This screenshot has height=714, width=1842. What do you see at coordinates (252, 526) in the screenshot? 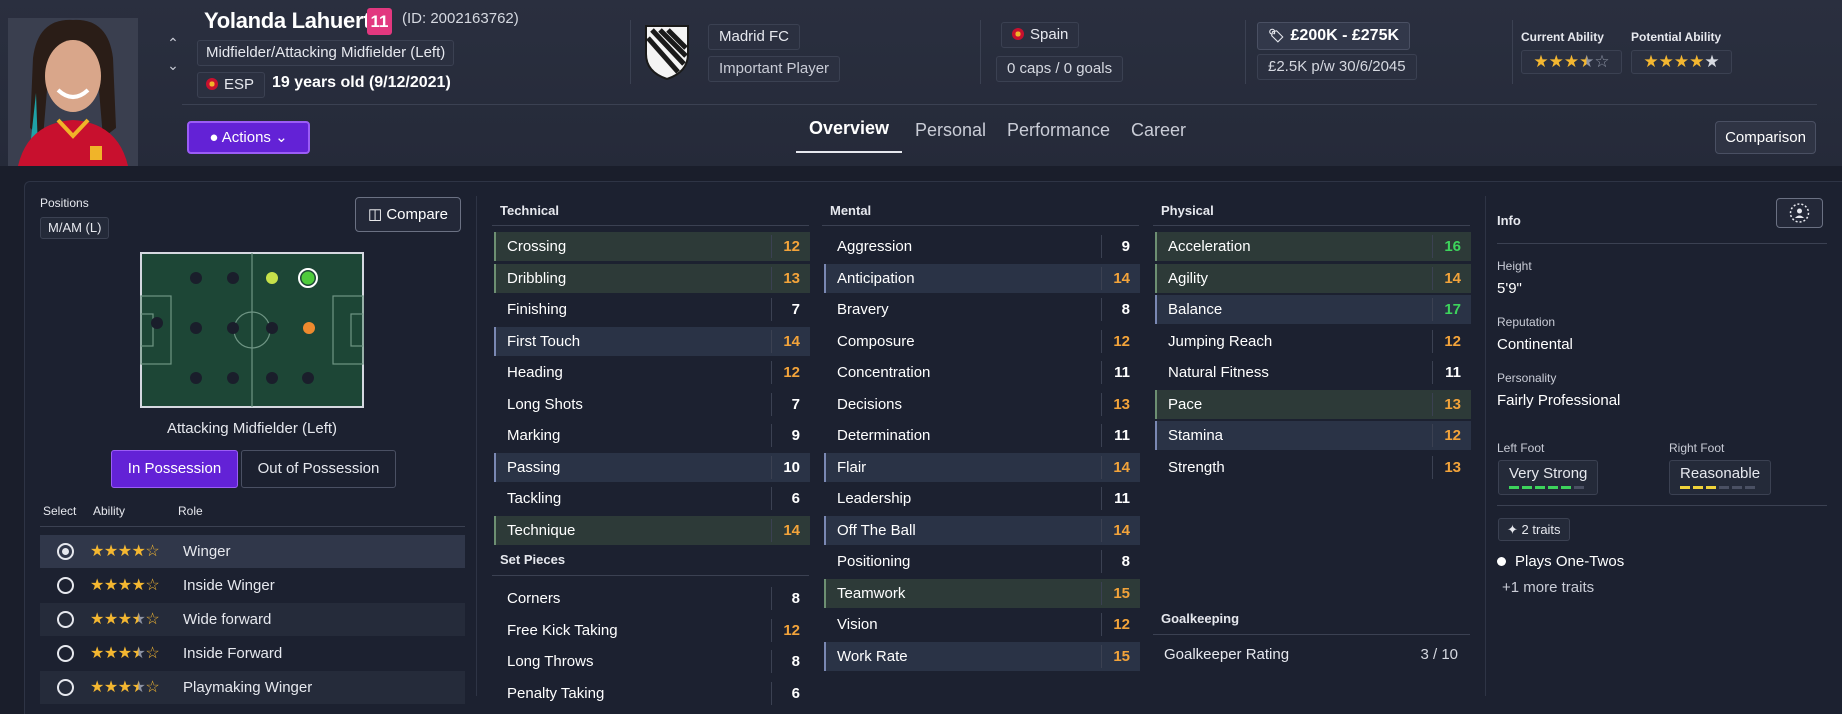
I see `roles-divider` at bounding box center [252, 526].